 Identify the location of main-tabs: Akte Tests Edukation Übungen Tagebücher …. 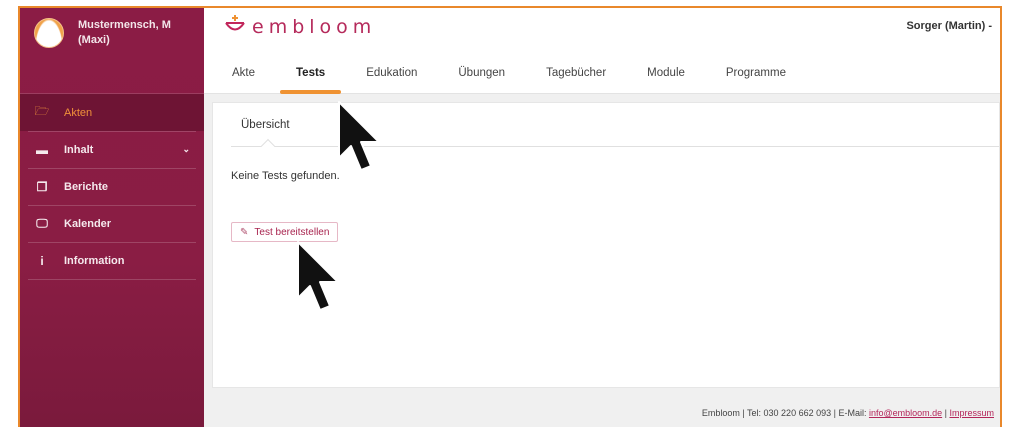
(517, 77).